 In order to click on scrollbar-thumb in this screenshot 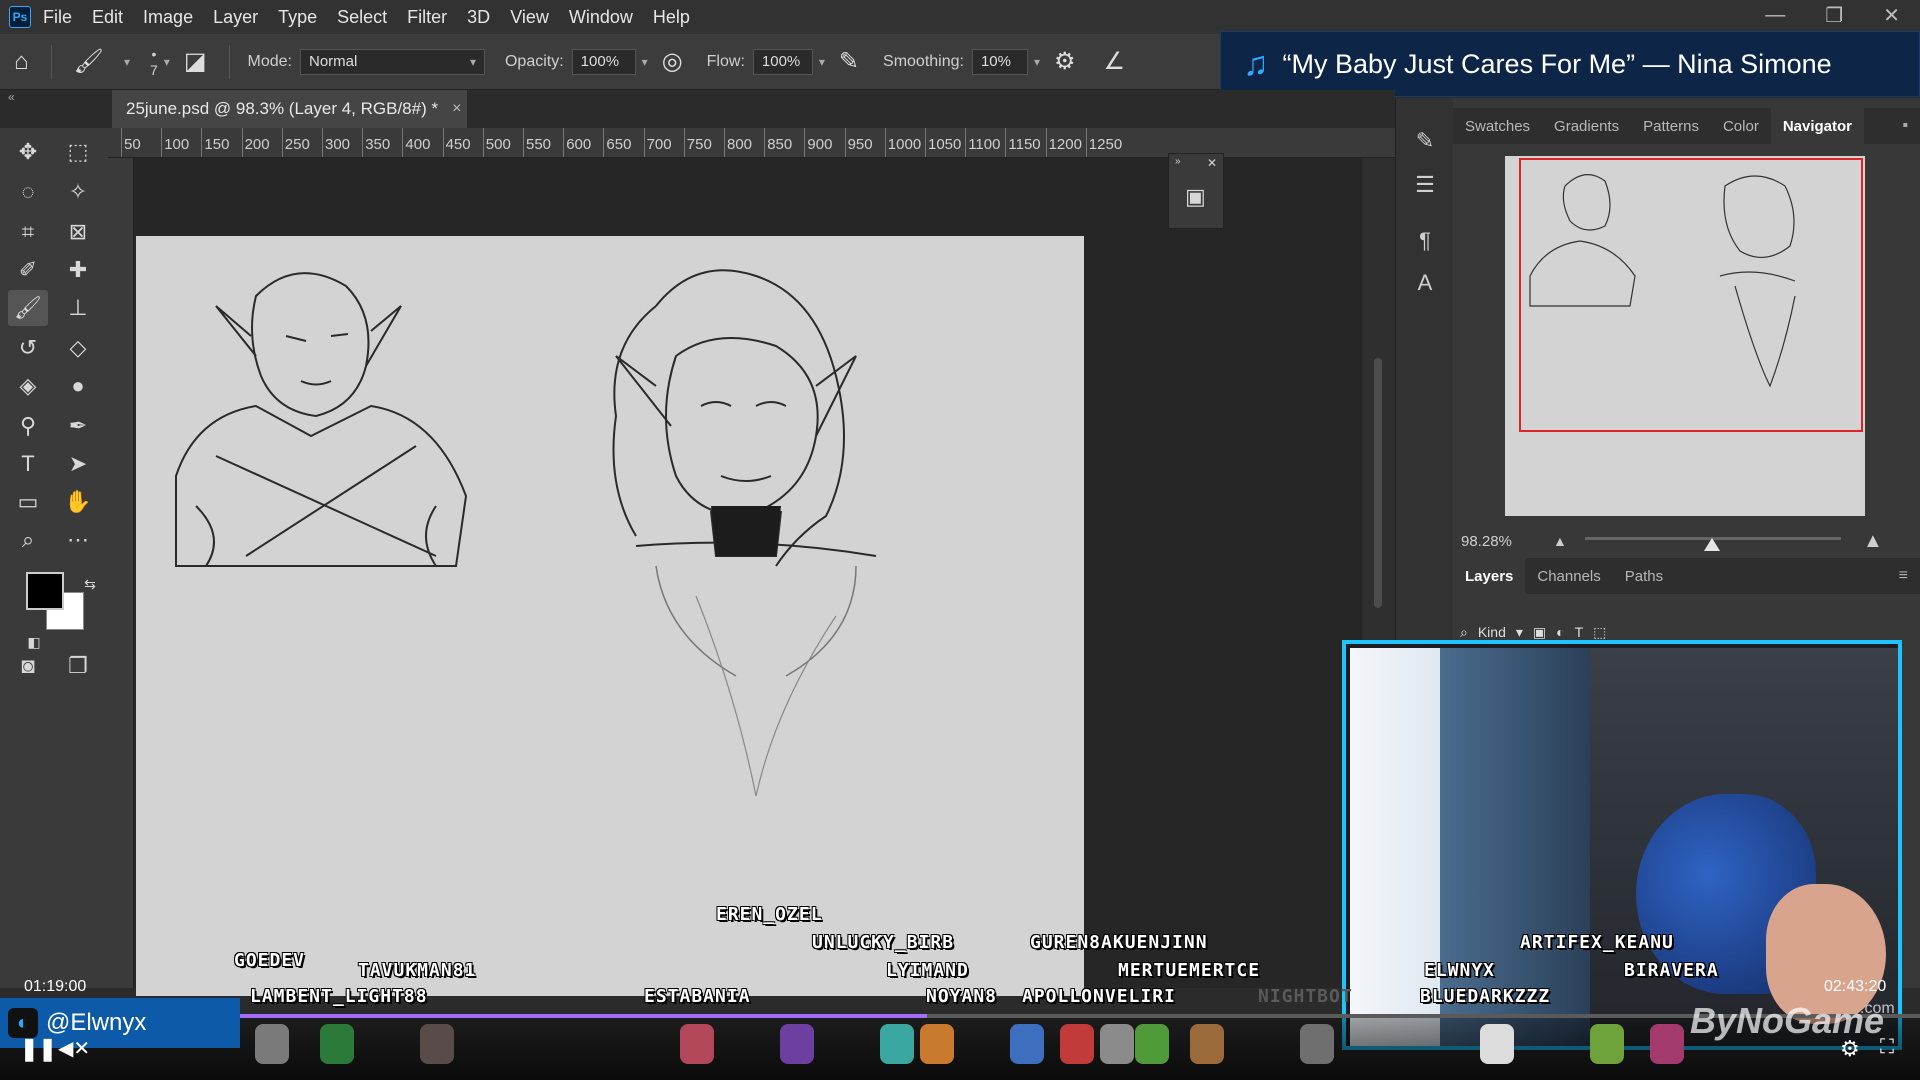, I will do `click(1378, 483)`.